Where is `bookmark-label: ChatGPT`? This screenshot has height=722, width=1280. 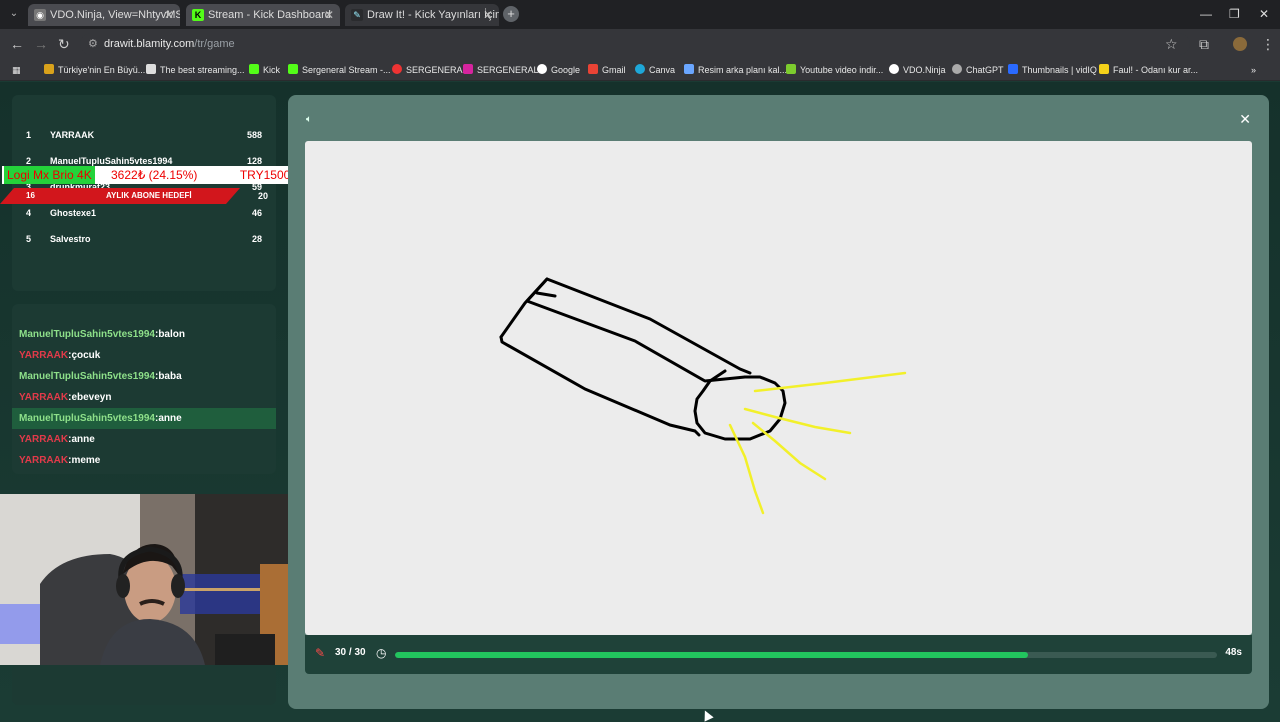
bookmark-label: ChatGPT is located at coordinates (985, 70).